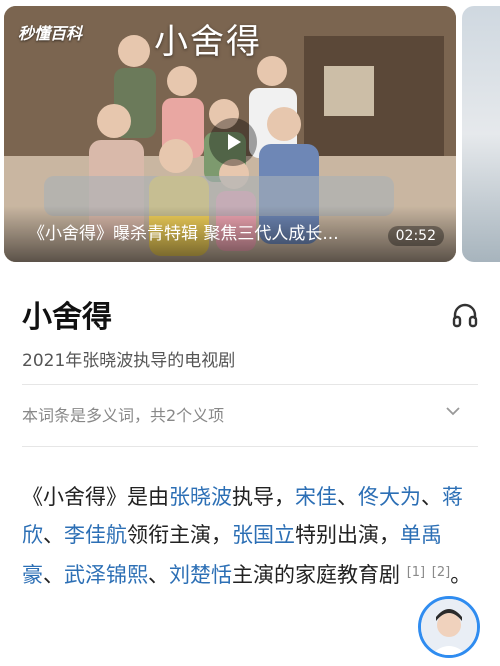  Describe the element at coordinates (316, 497) in the screenshot. I see `link-actor: 宋佳` at that location.